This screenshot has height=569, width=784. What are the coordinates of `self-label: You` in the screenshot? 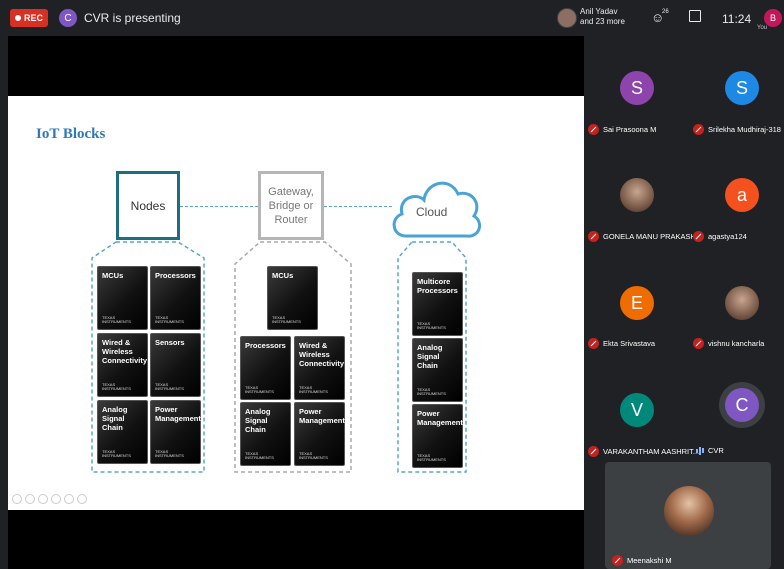 It's located at (762, 28).